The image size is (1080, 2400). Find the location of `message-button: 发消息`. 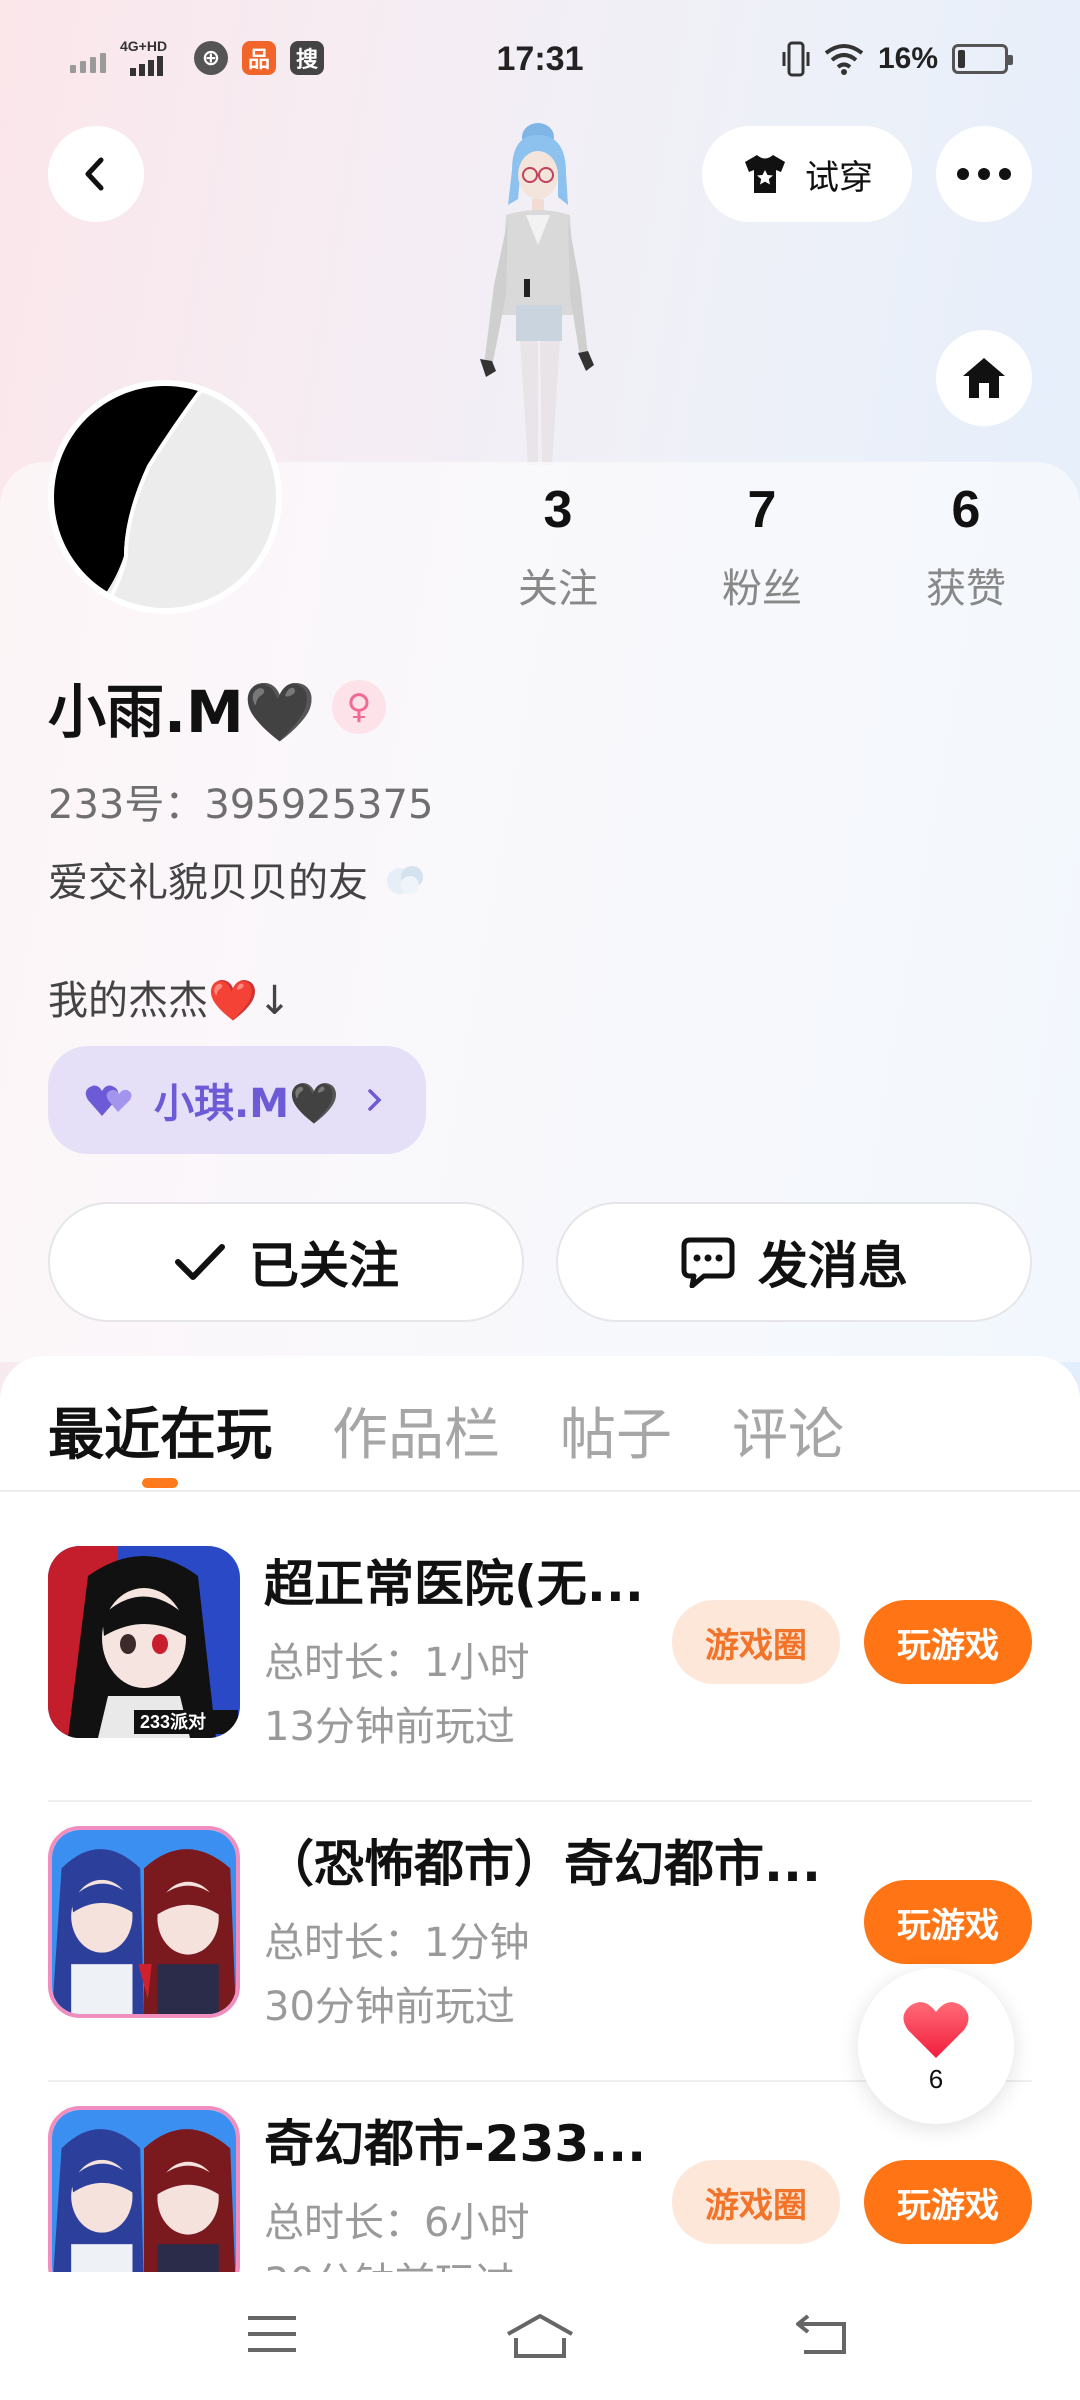

message-button: 发消息 is located at coordinates (794, 1262).